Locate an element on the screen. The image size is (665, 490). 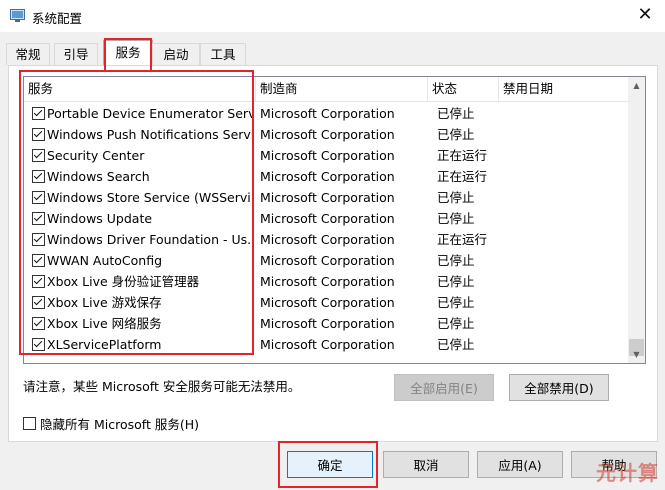
service-name: Xbox Live 身份验证管理器 is located at coordinates (123, 281).